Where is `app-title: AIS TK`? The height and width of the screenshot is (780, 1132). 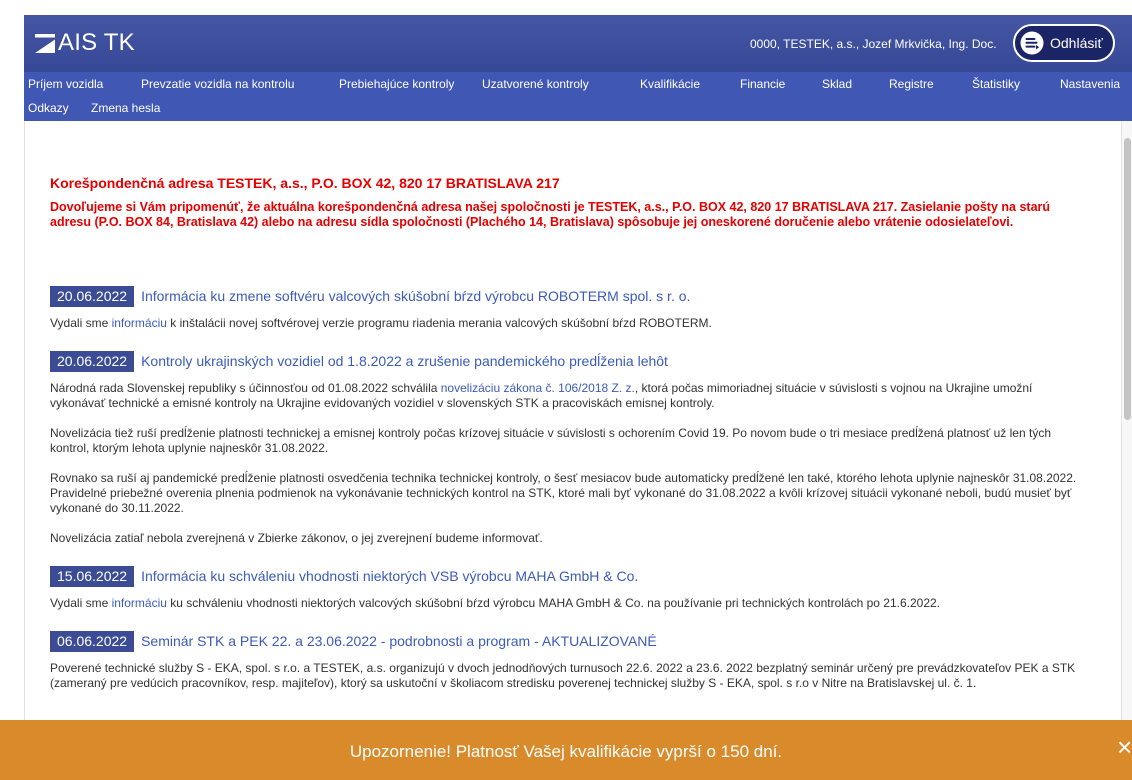 app-title: AIS TK is located at coordinates (96, 42).